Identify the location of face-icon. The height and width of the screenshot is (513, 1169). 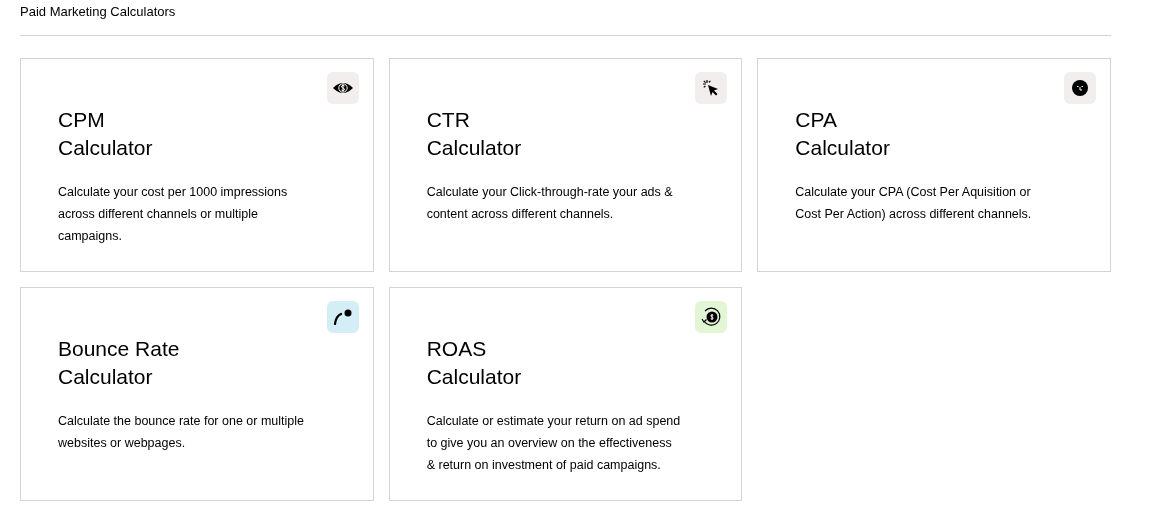
(1080, 88).